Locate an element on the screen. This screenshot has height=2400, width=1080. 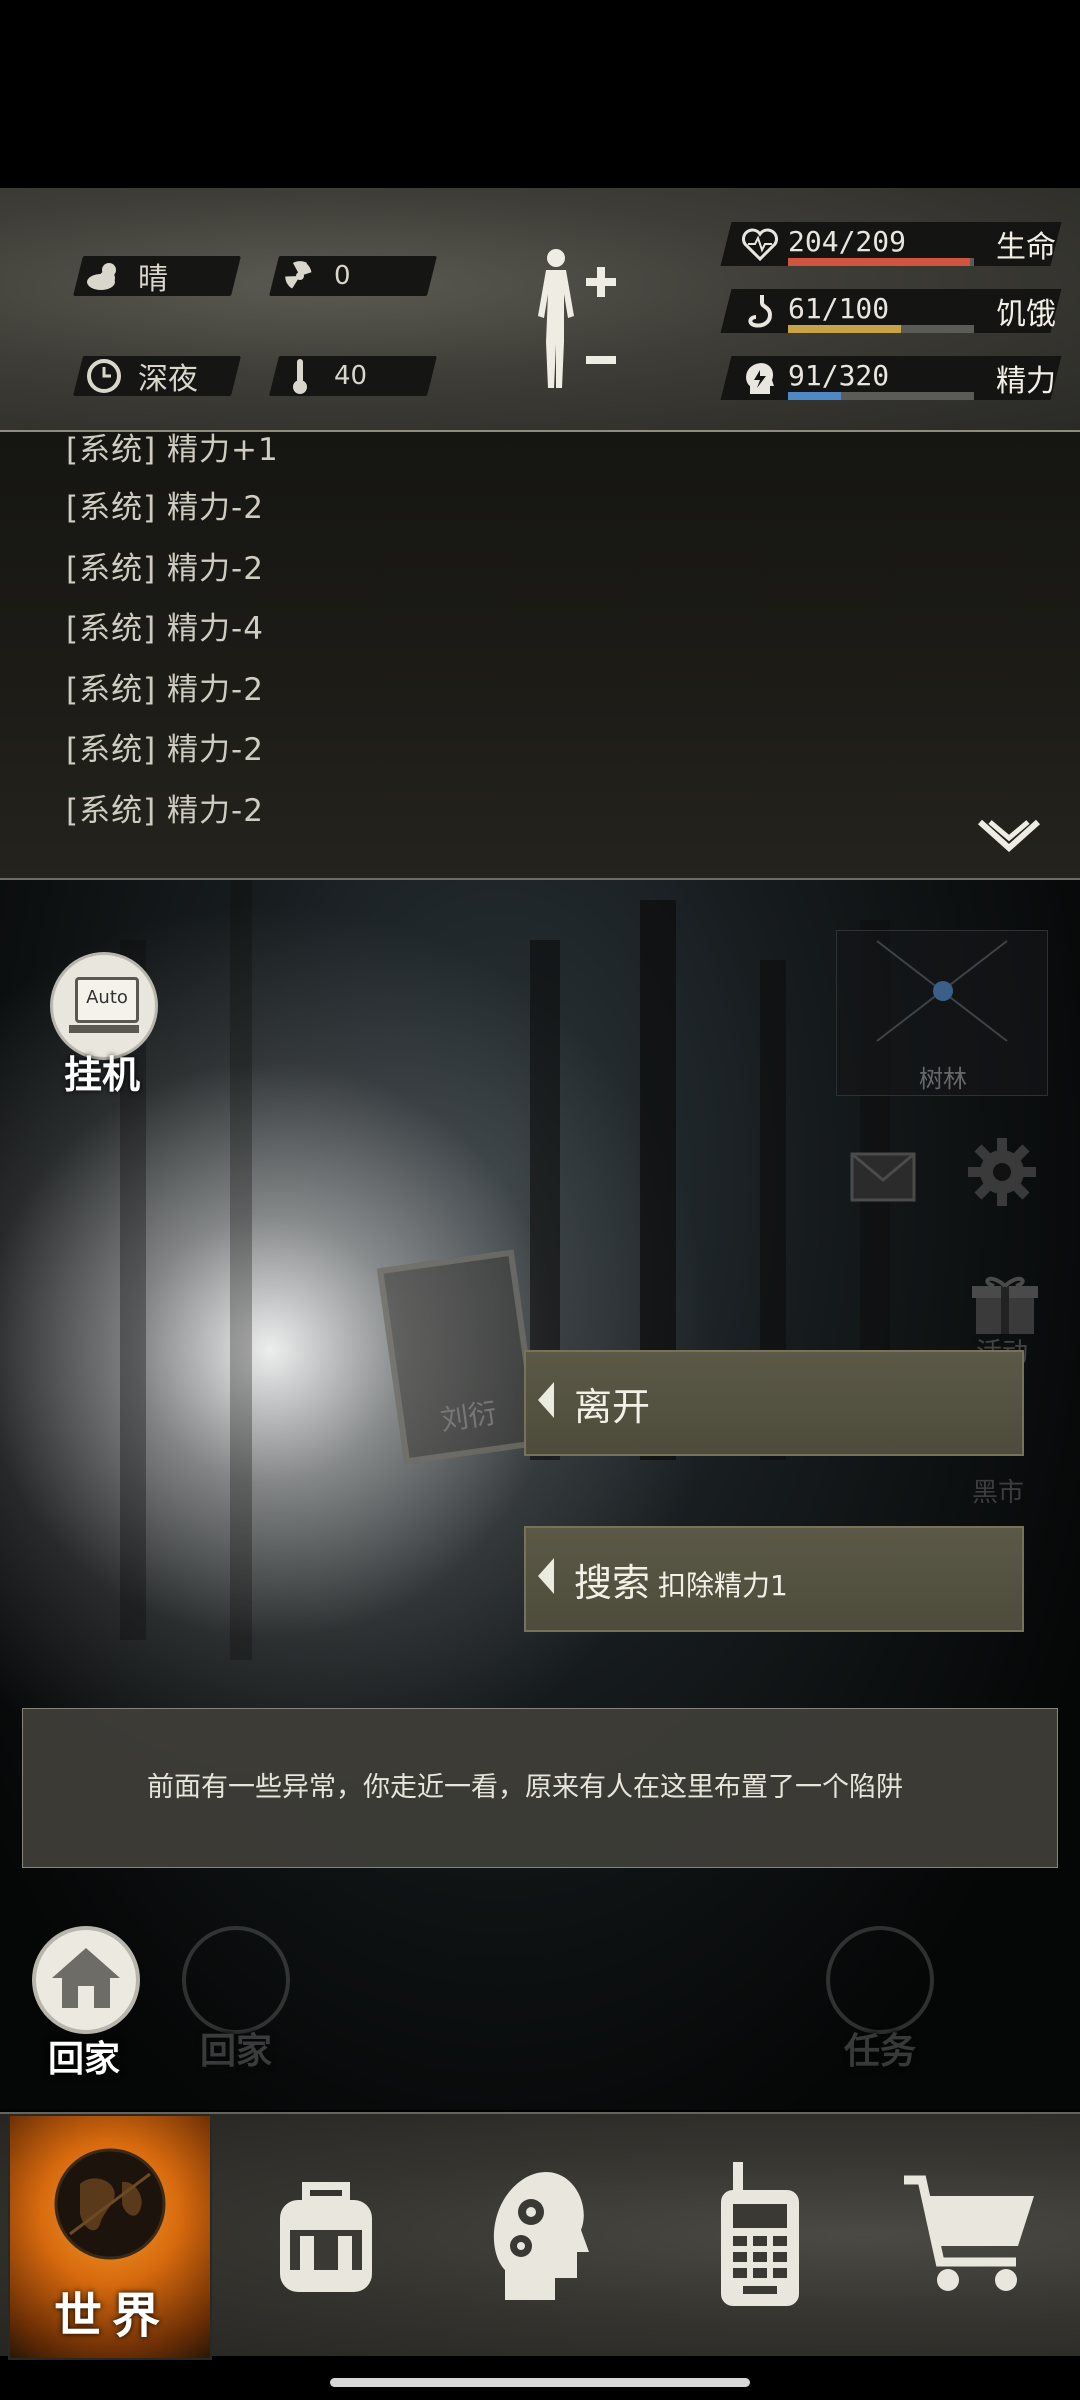
weather-value: 晴 is located at coordinates (153, 279).